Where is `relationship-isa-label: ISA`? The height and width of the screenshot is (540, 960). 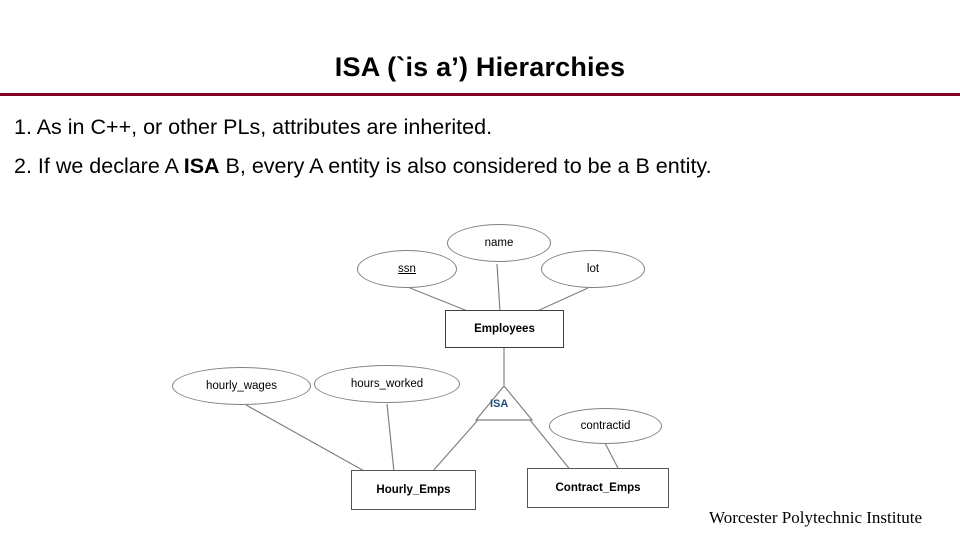
relationship-isa-label: ISA is located at coordinates (499, 404).